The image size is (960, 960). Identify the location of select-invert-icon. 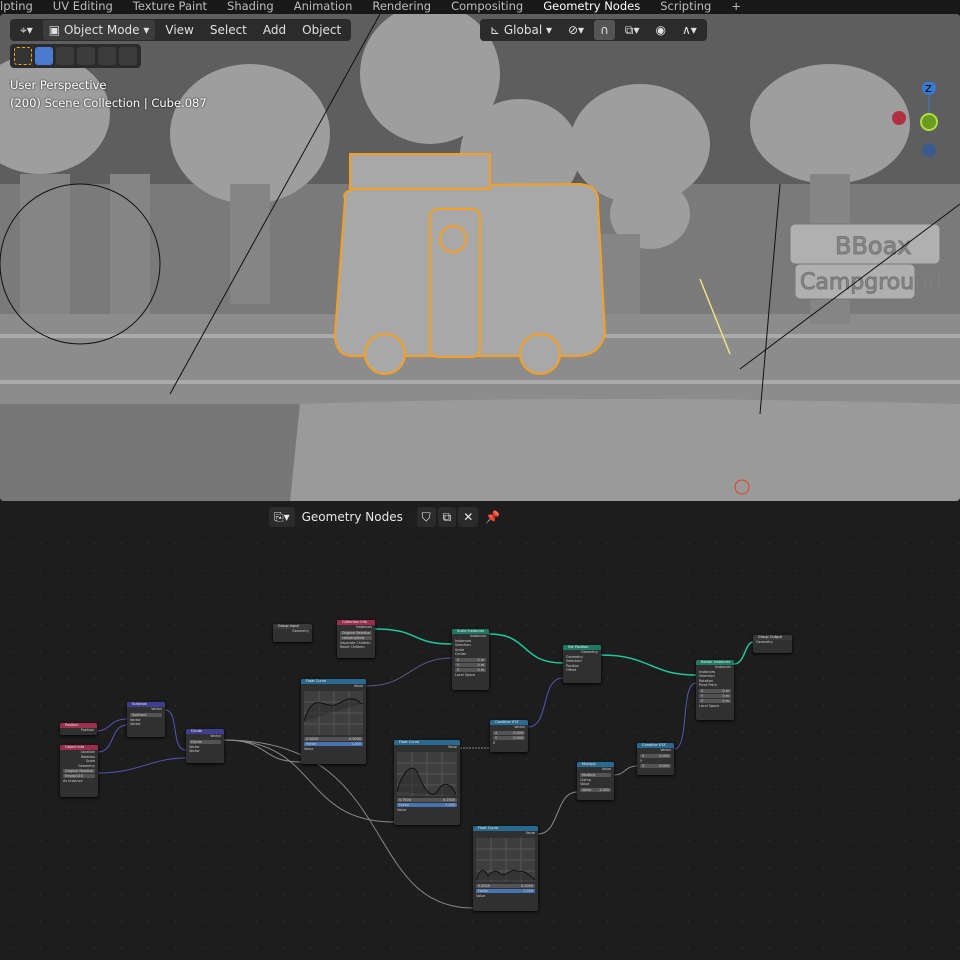
(107, 56).